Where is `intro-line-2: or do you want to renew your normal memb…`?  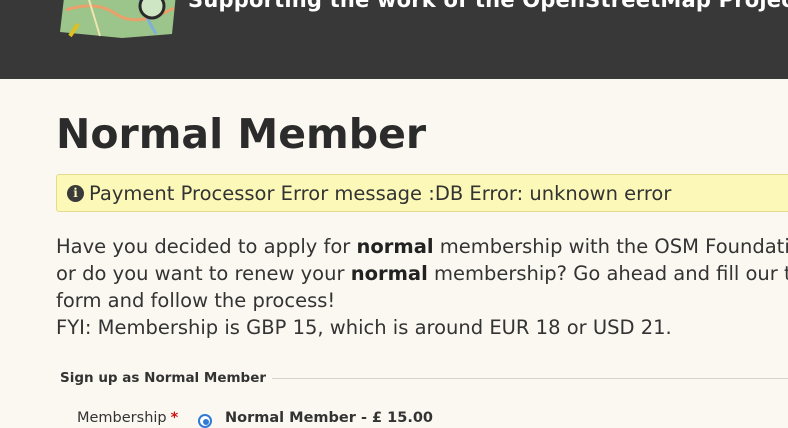
intro-line-2: or do you want to renew your normal memb… is located at coordinates (422, 273).